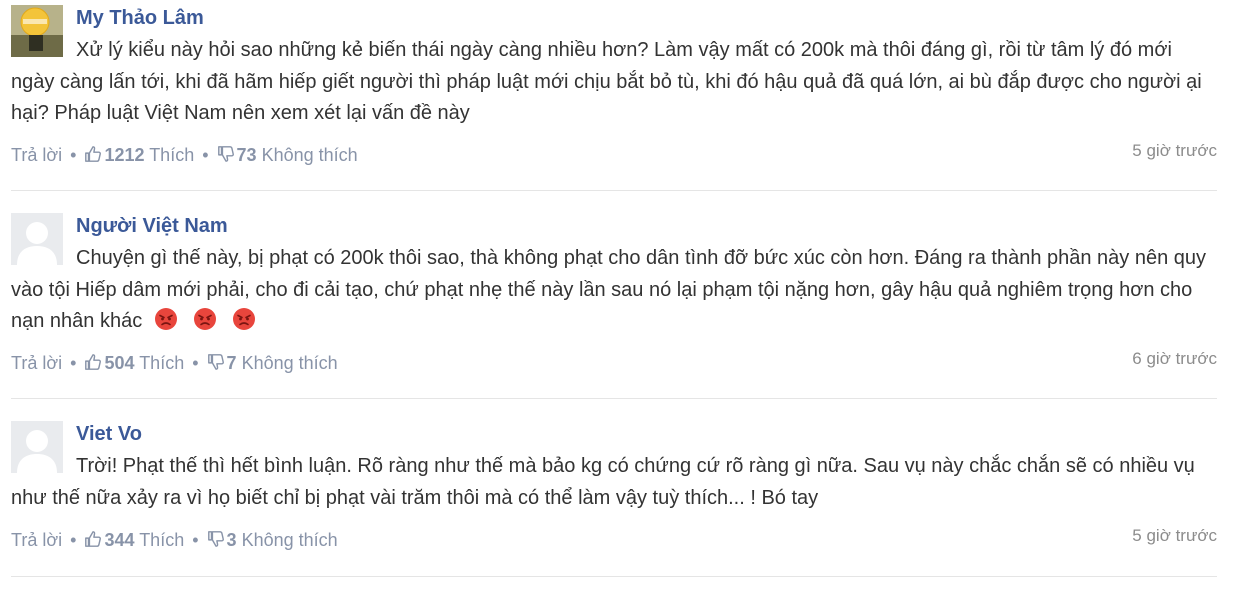 The width and height of the screenshot is (1240, 590). I want to click on author-name: Người Việt Nam, so click(152, 226).